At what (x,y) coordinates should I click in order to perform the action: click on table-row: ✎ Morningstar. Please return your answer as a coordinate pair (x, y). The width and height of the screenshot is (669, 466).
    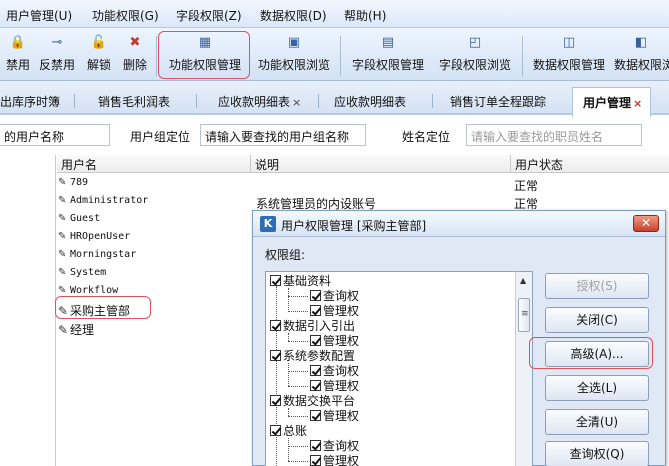
    Looking at the image, I should click on (97, 258).